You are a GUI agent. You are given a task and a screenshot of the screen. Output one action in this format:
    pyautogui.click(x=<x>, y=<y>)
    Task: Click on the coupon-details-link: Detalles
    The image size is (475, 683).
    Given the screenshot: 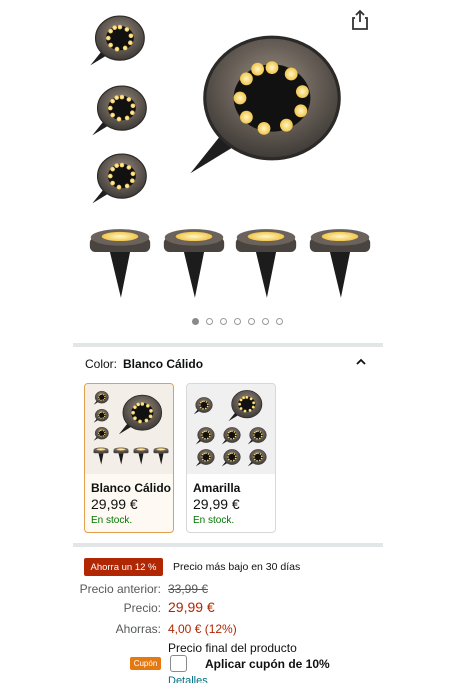 What is the action you would take?
    pyautogui.click(x=188, y=679)
    